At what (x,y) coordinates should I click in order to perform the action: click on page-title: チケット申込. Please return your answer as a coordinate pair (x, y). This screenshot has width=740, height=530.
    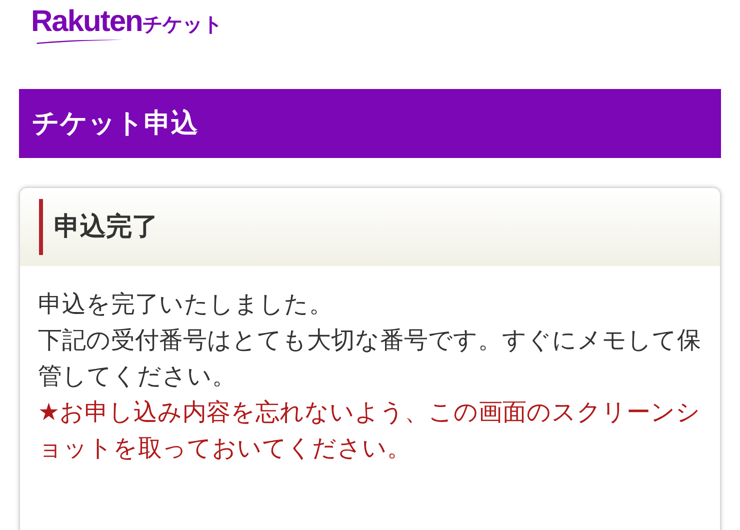
    Looking at the image, I should click on (370, 123).